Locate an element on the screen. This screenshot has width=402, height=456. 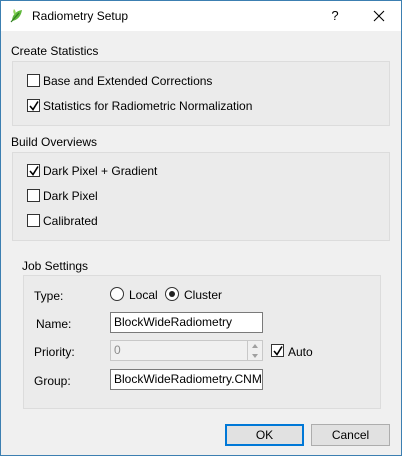
radio-selected-dot is located at coordinates (172, 294).